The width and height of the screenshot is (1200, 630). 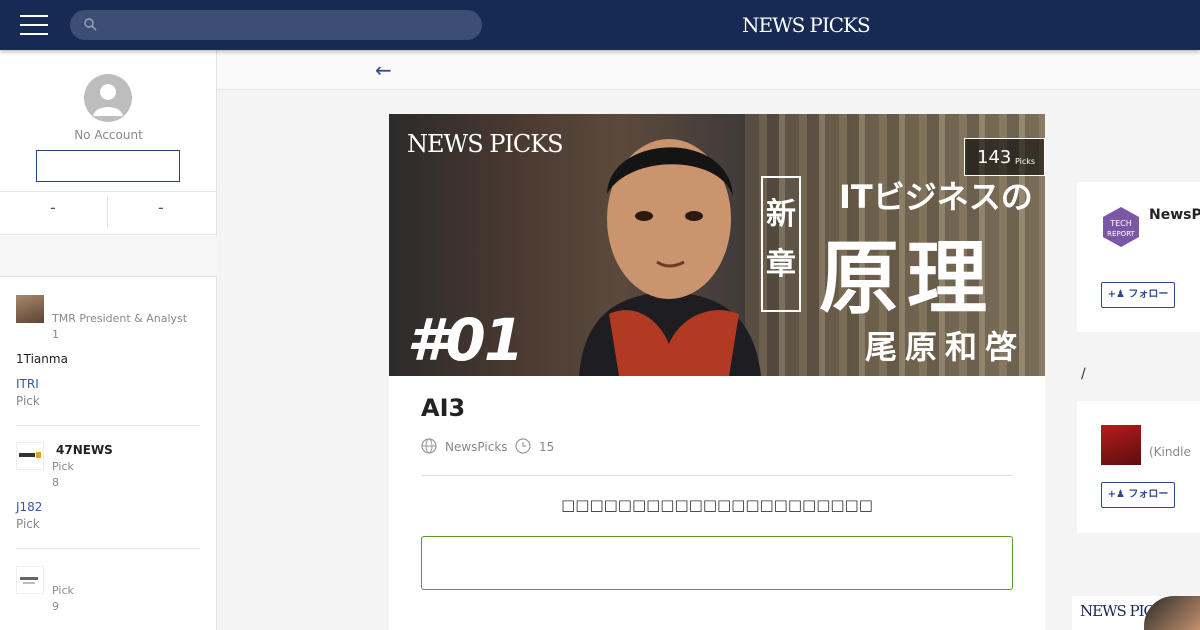 What do you see at coordinates (485, 144) in the screenshot?
I see `hero-logo: NEWS PICKS` at bounding box center [485, 144].